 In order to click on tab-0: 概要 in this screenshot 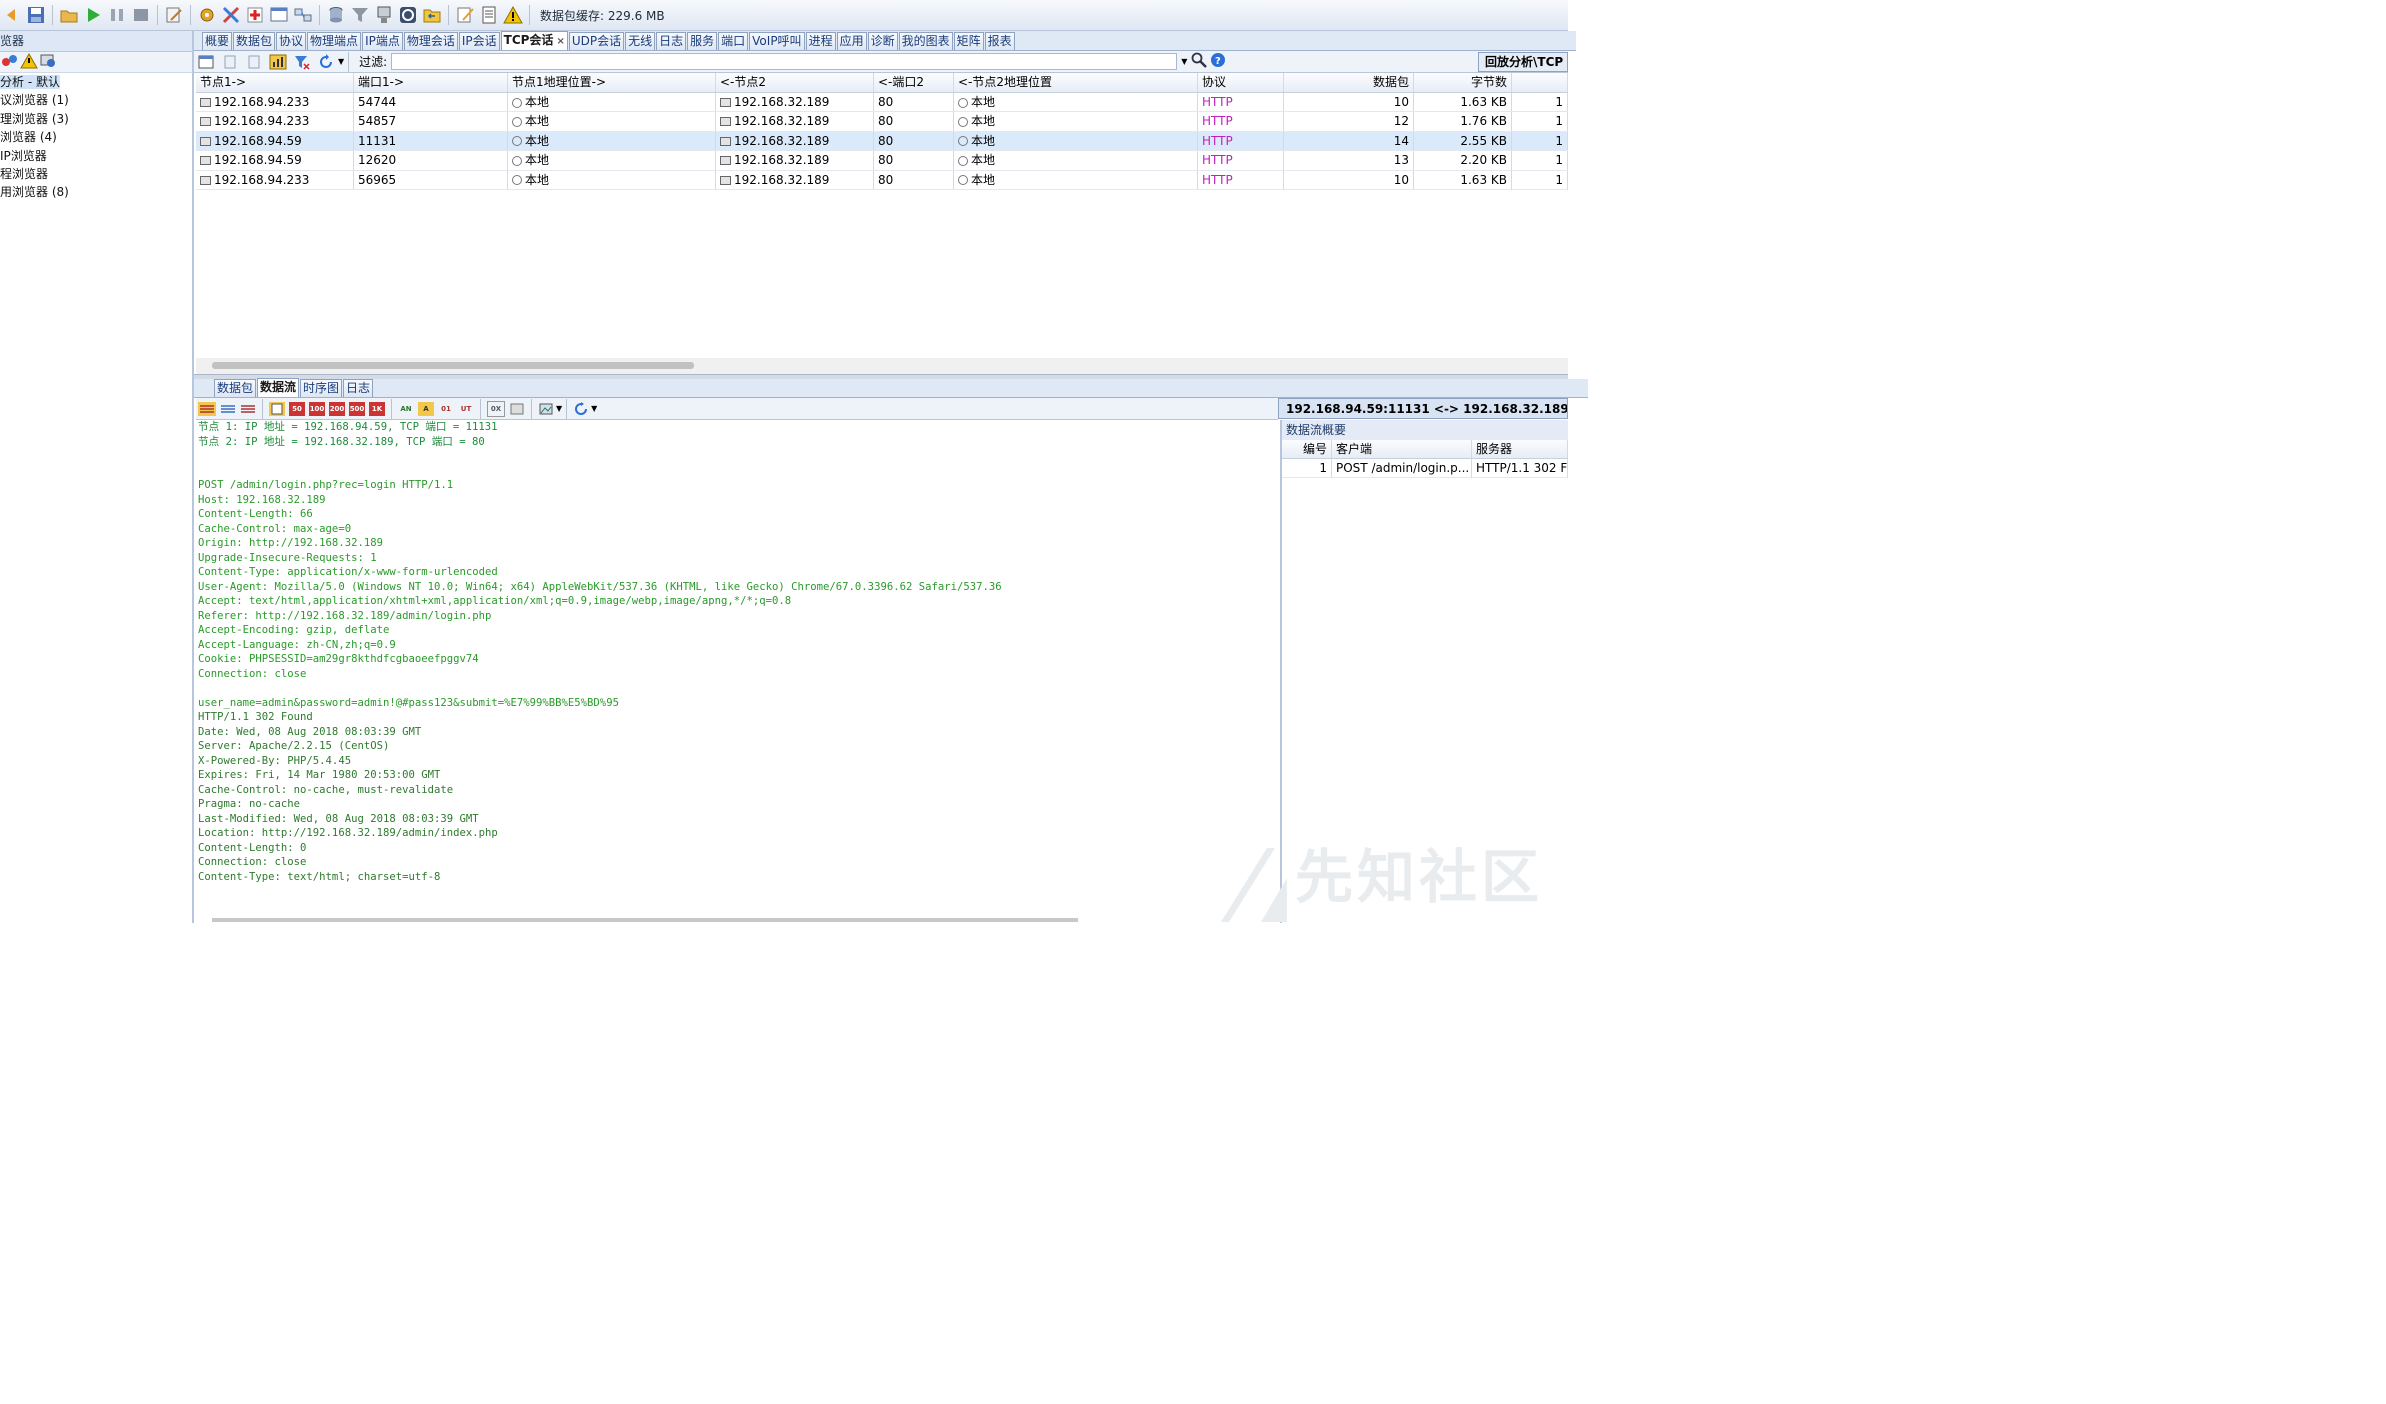, I will do `click(217, 41)`.